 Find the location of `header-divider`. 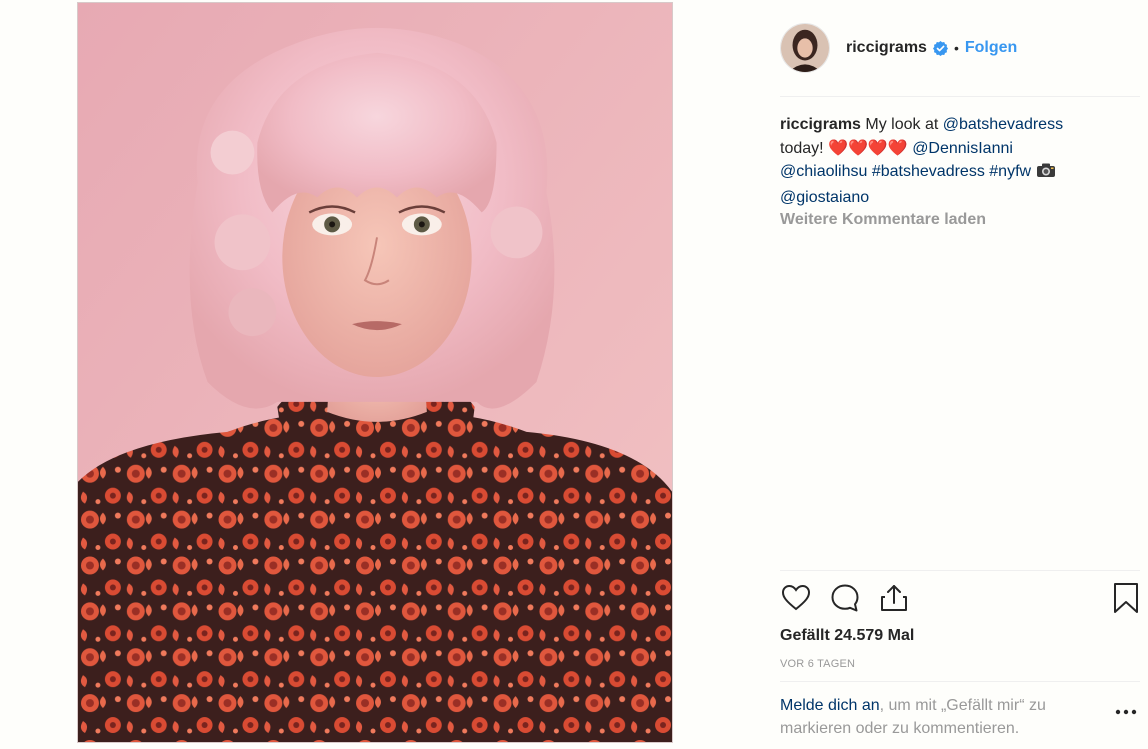

header-divider is located at coordinates (960, 96).